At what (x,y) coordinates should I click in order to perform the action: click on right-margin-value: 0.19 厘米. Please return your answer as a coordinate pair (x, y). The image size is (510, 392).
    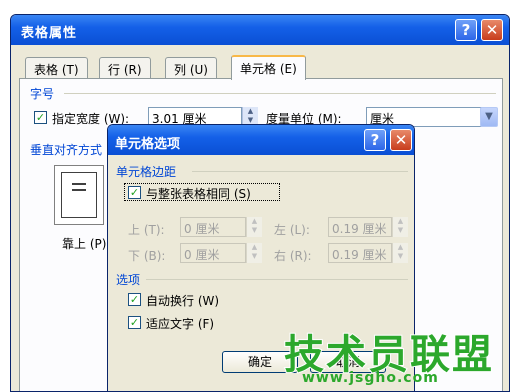
    Looking at the image, I should click on (359, 255).